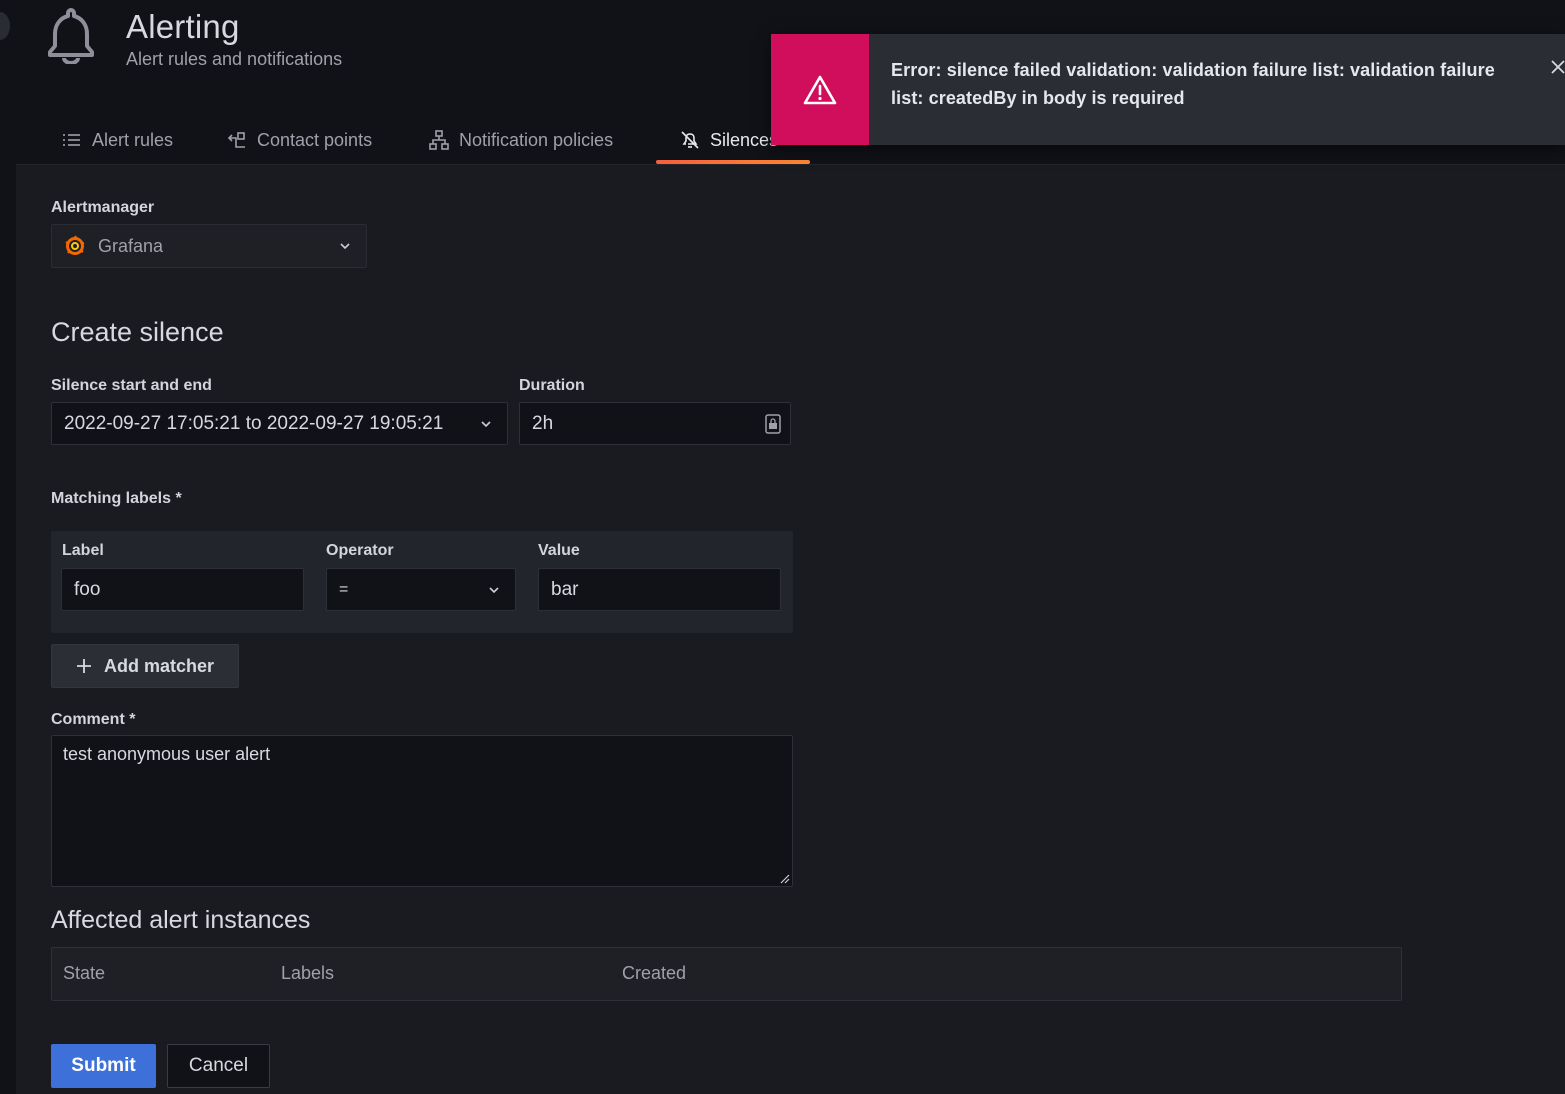 This screenshot has width=1565, height=1094. I want to click on column-header-state: State, so click(84, 973).